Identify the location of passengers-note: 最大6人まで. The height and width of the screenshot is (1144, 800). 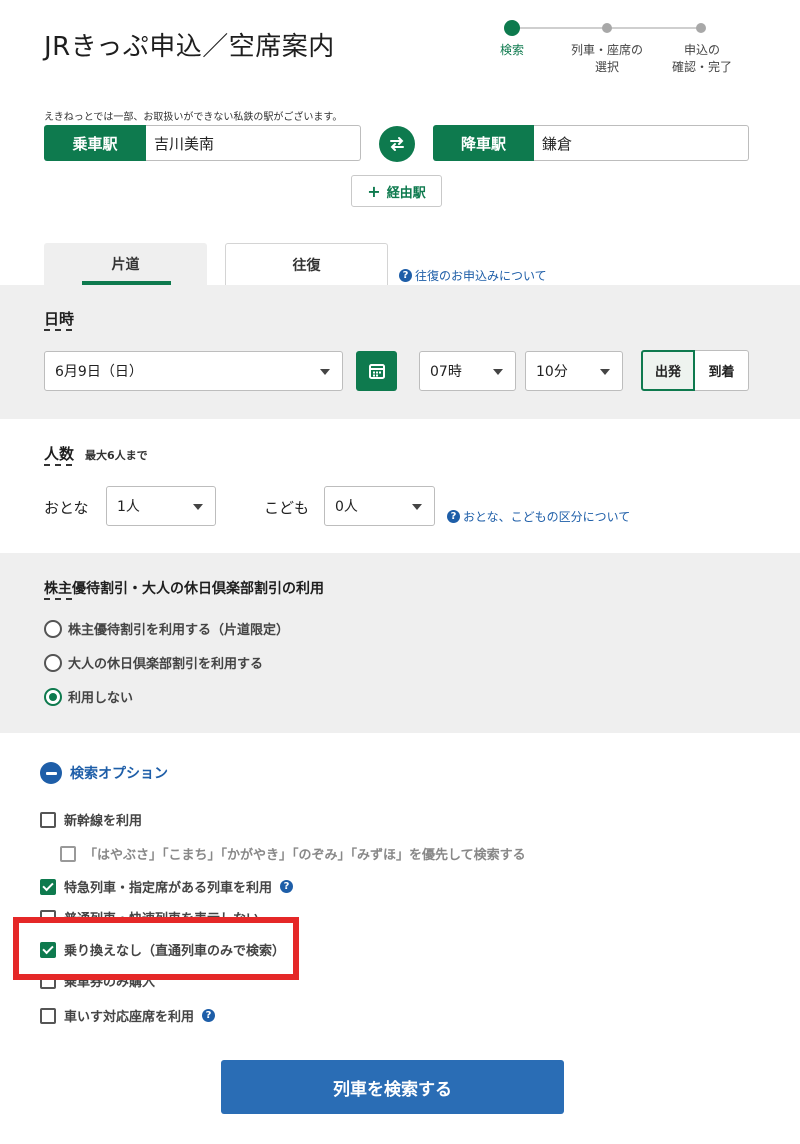
(116, 455).